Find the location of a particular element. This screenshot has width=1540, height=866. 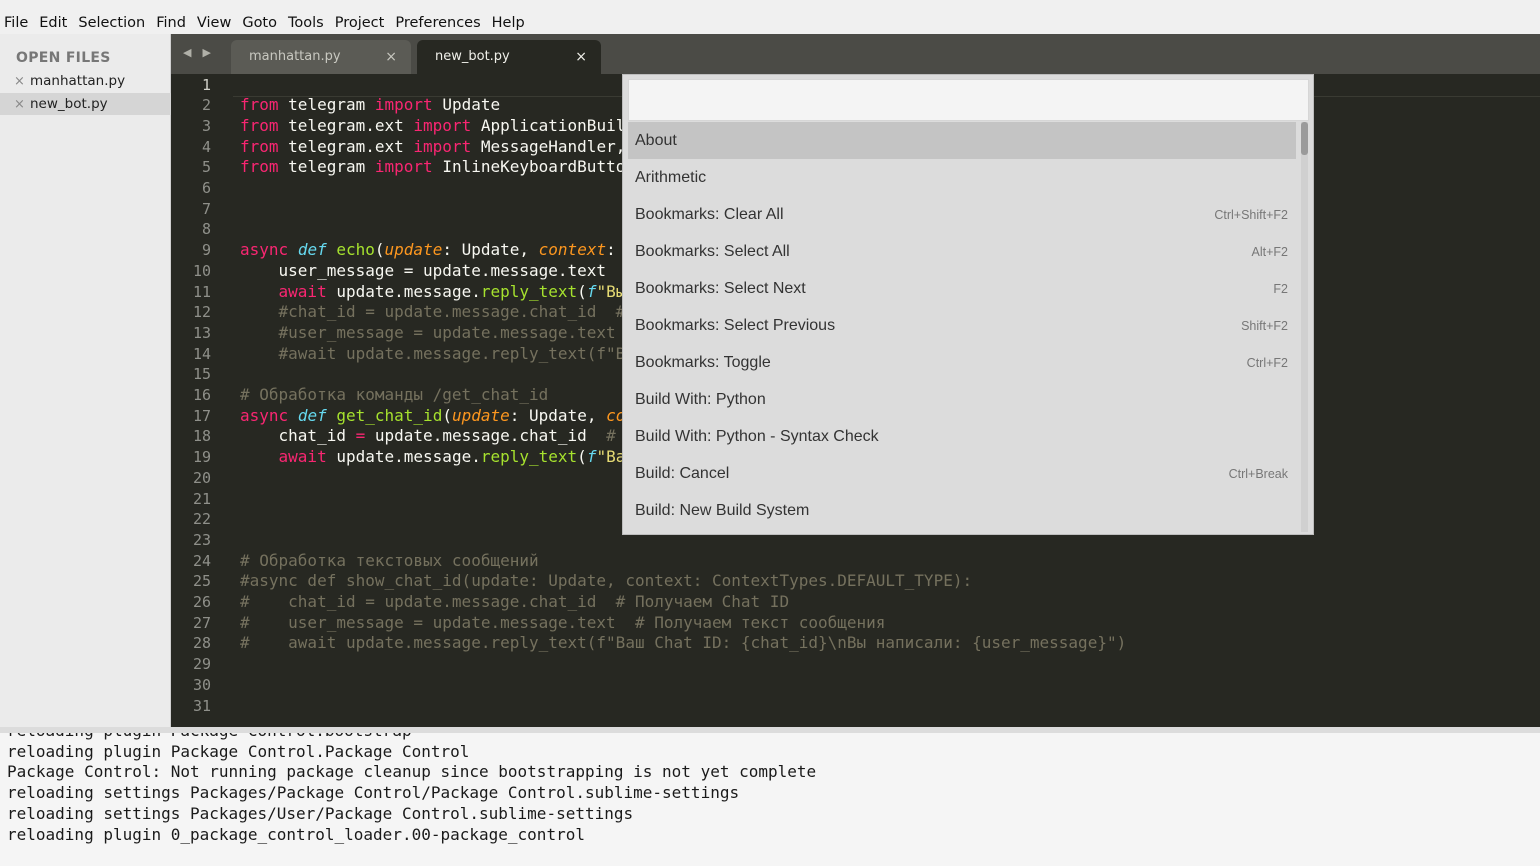

command-item-shortcut: Ctrl+Shift+F2 is located at coordinates (1251, 214).